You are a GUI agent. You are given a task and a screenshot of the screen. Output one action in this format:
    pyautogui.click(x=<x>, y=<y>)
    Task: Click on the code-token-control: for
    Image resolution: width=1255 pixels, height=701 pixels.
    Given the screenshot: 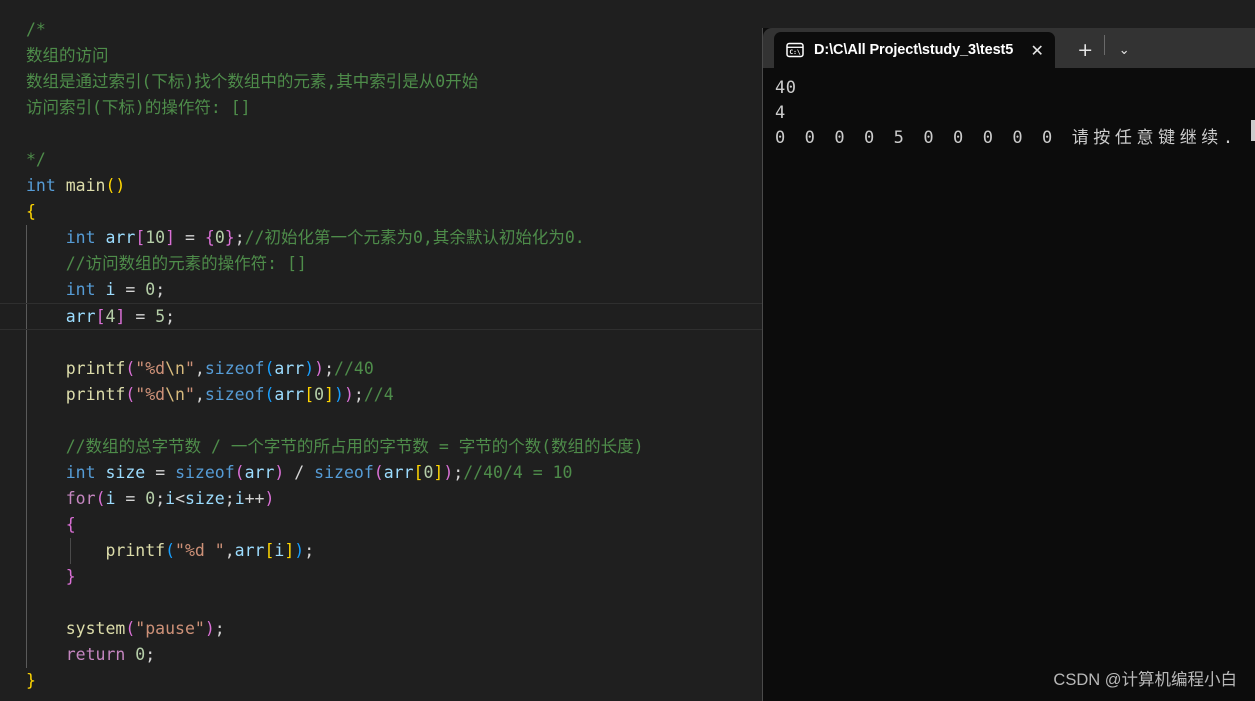 What is the action you would take?
    pyautogui.click(x=80, y=498)
    